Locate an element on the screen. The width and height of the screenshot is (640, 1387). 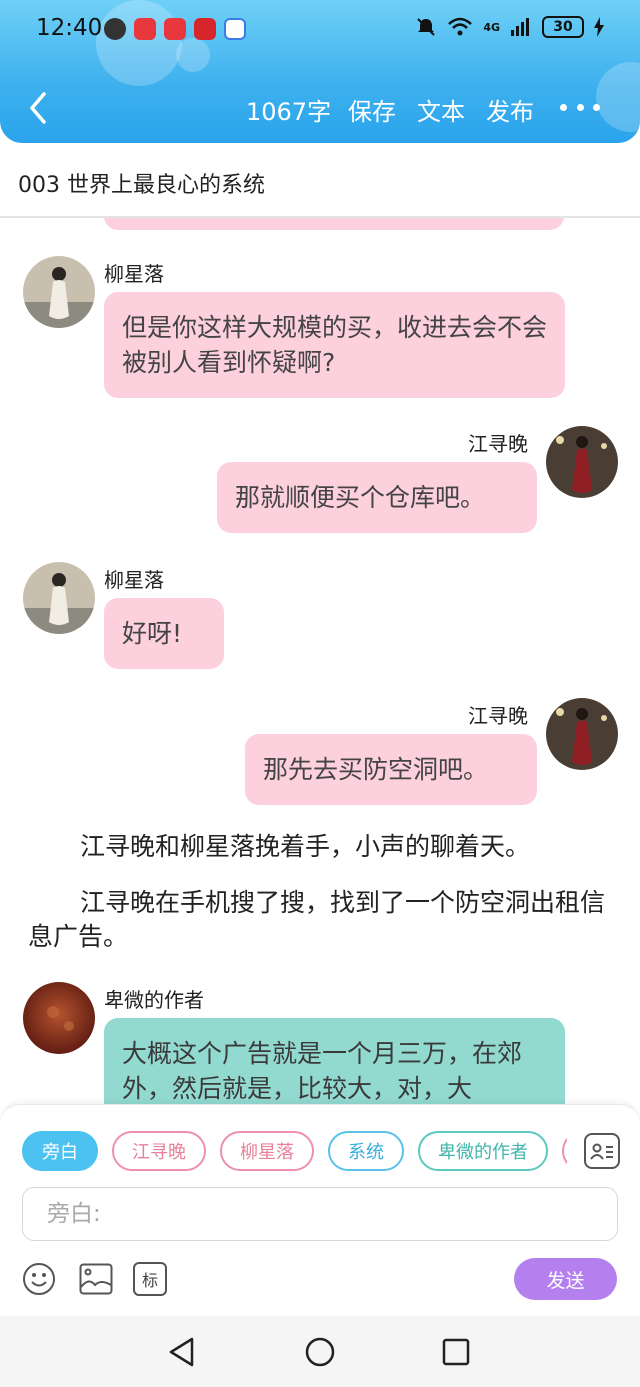
square-recents-icon is located at coordinates (456, 1352).